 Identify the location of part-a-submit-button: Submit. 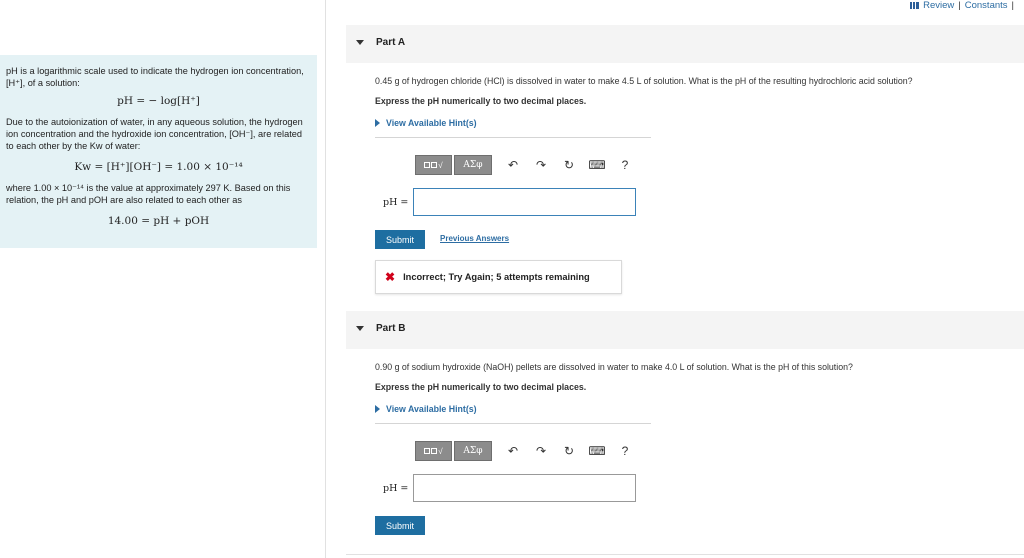
(400, 239).